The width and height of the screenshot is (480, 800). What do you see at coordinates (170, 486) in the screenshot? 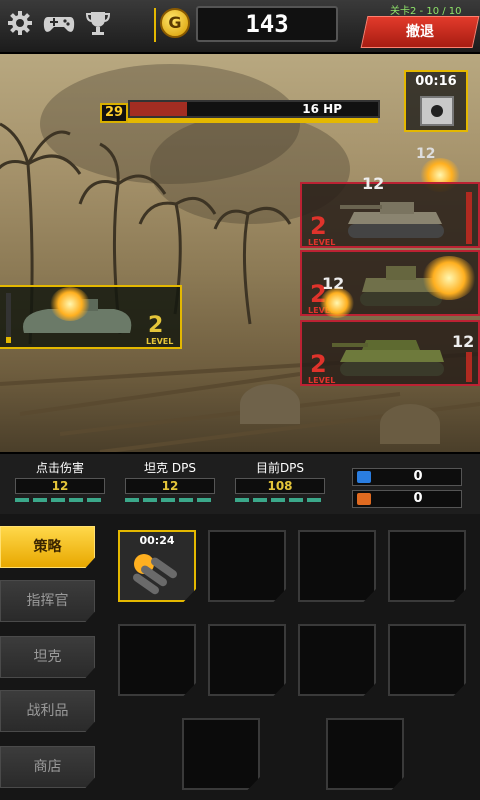
I see `tank-dps-value: 12` at bounding box center [170, 486].